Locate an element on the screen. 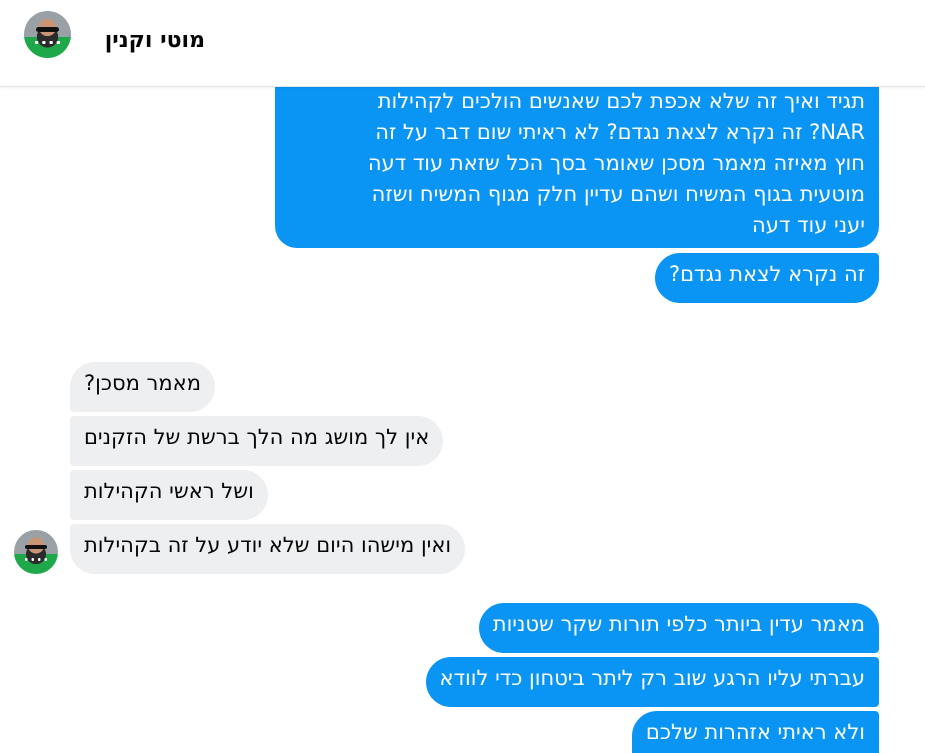  message-text: ולא ראיתי אזהרות שלכם is located at coordinates (755, 732).